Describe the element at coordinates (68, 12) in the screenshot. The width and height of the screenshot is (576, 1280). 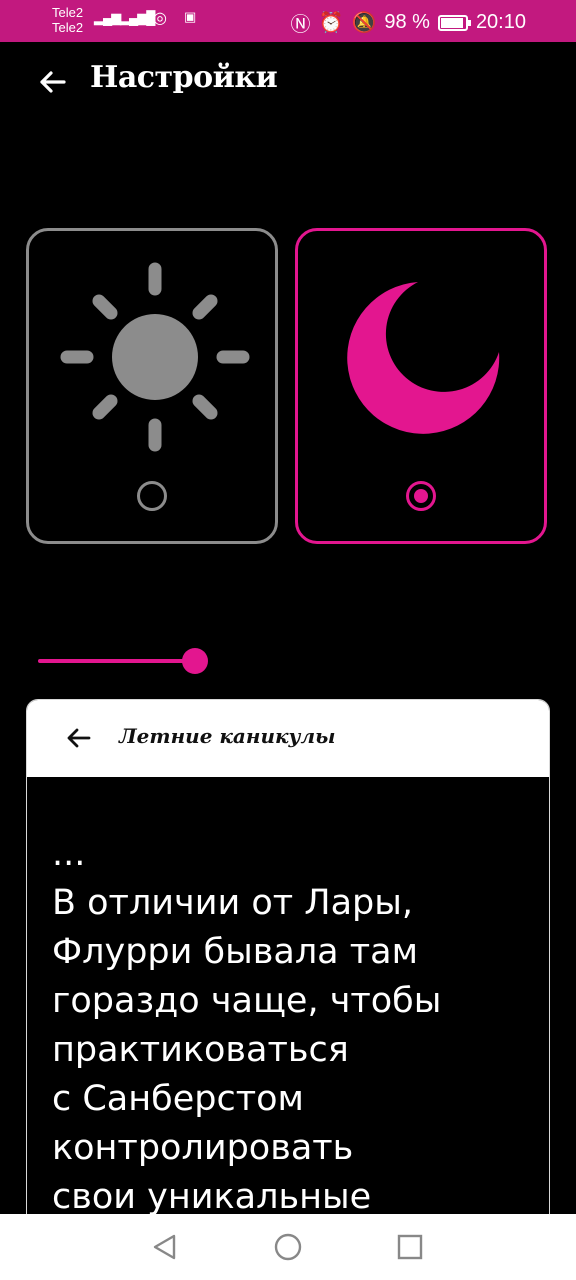
I see `carrier-1: Tele2` at that location.